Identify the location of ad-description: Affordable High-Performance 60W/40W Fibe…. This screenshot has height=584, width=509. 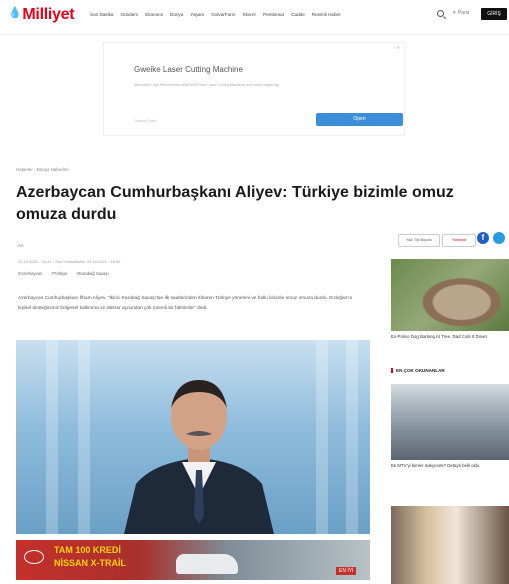
(206, 85).